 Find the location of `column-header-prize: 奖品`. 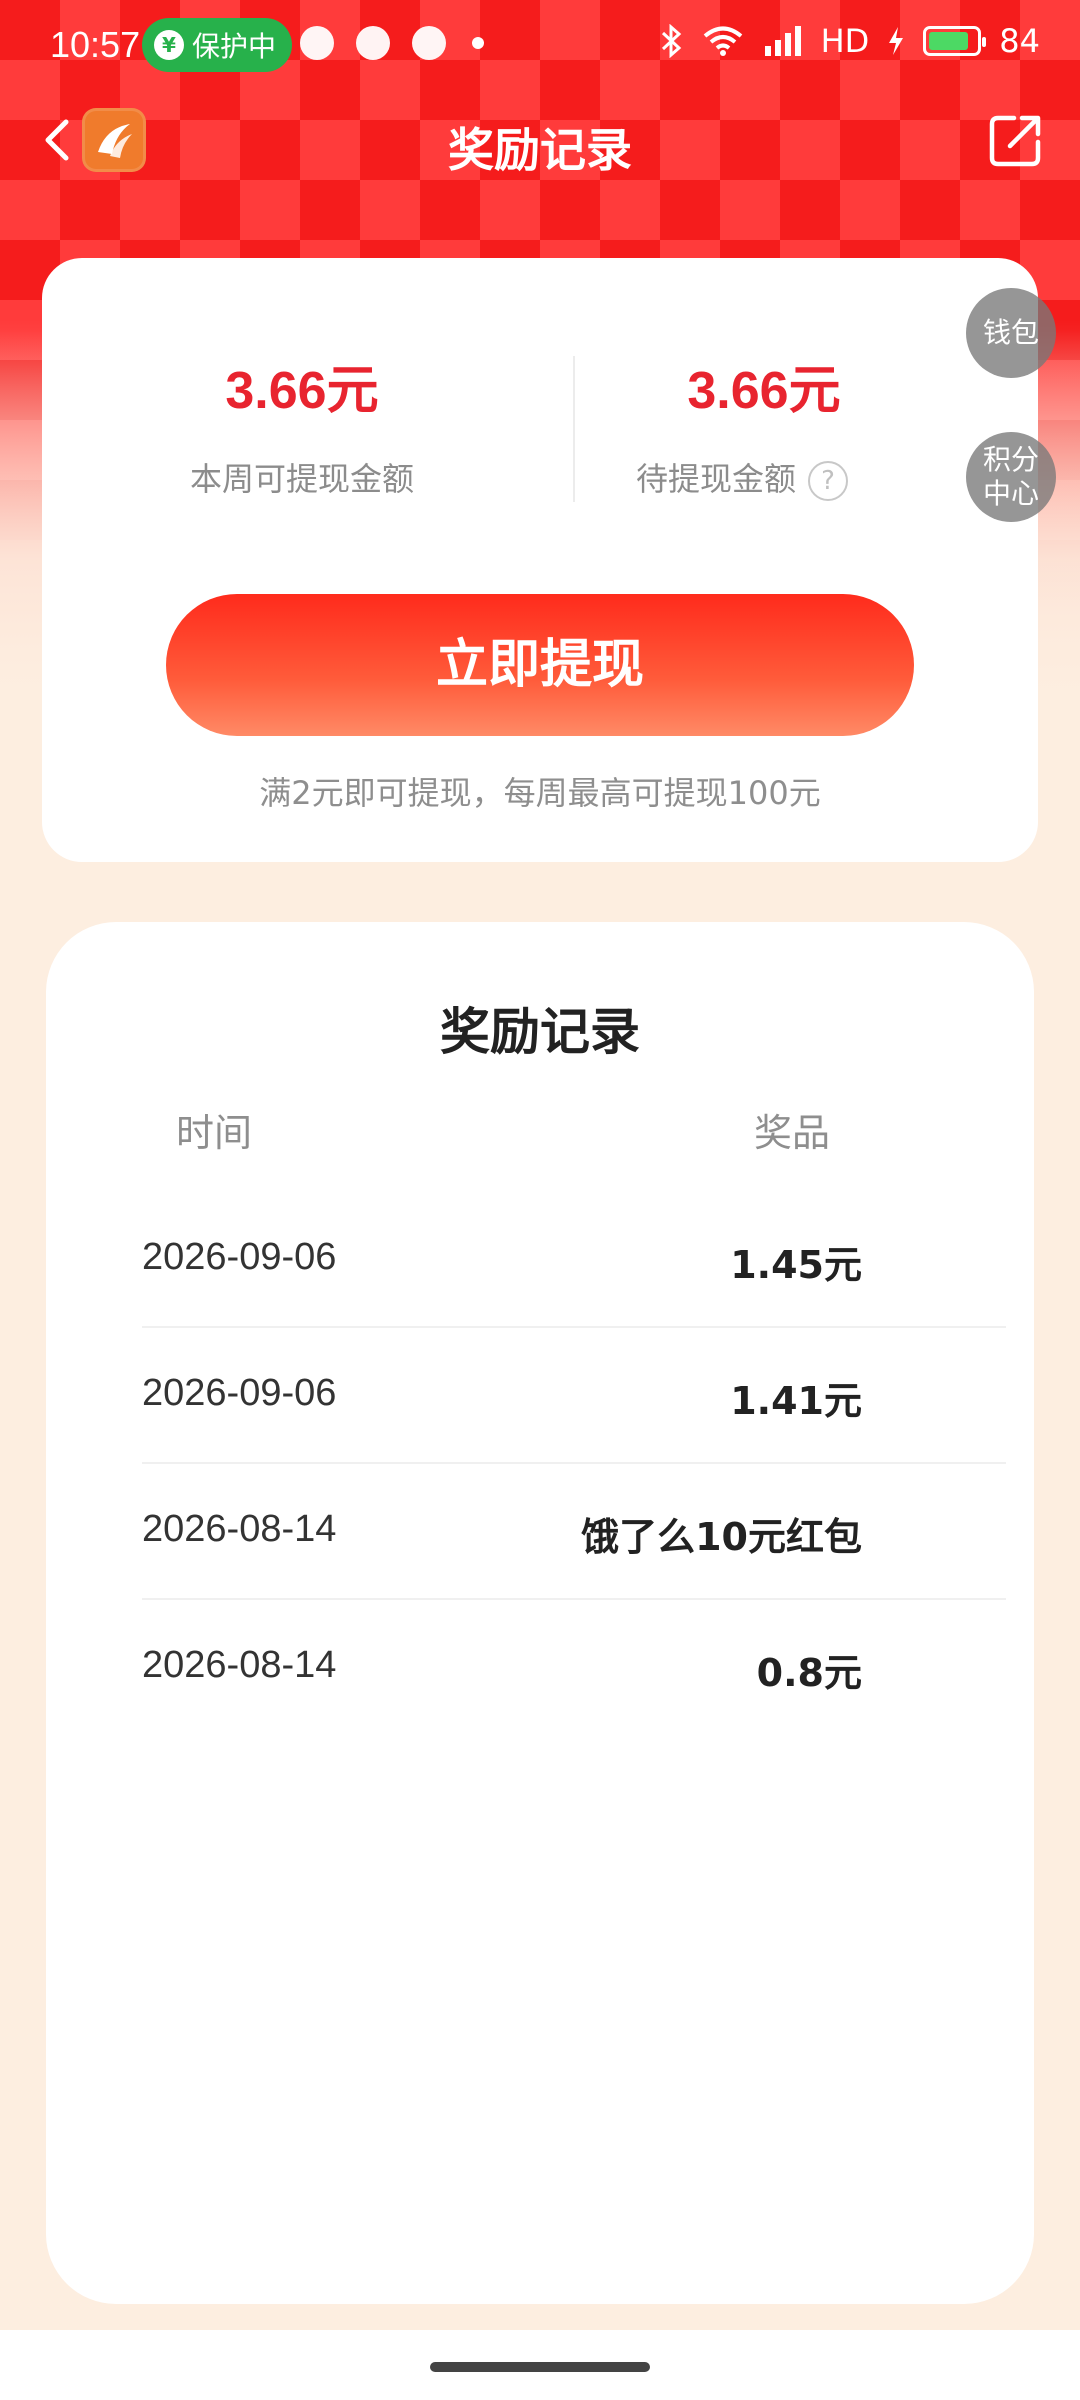

column-header-prize: 奖品 is located at coordinates (792, 1133).